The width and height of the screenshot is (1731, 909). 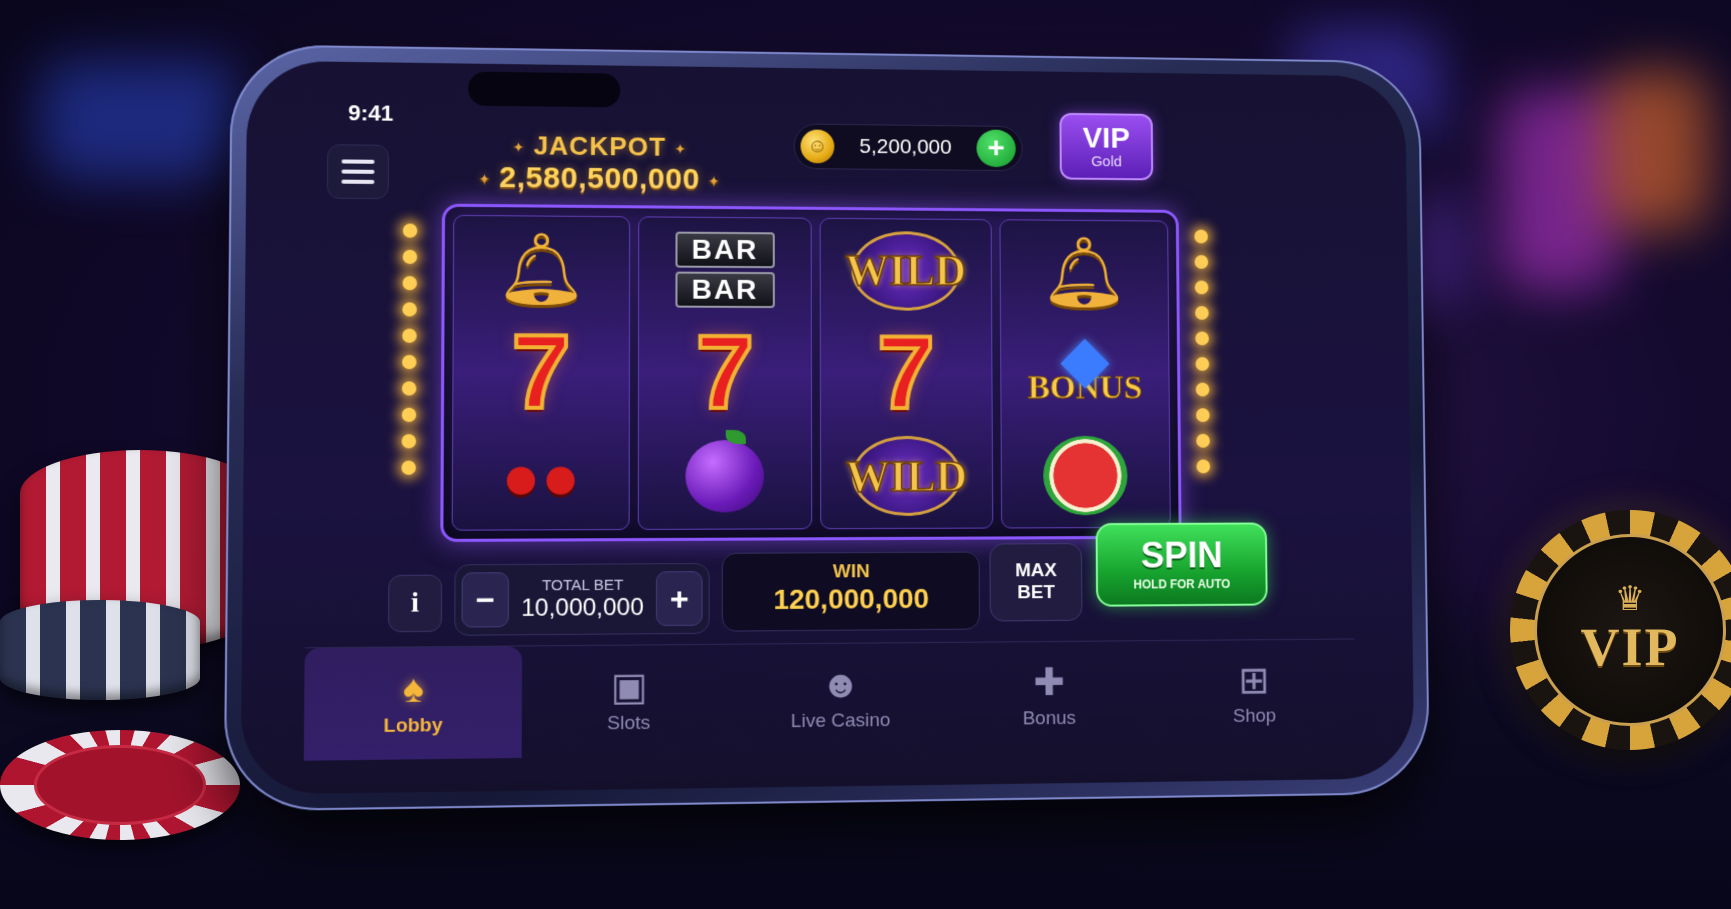 I want to click on marquee-lights-right, so click(x=1206, y=351).